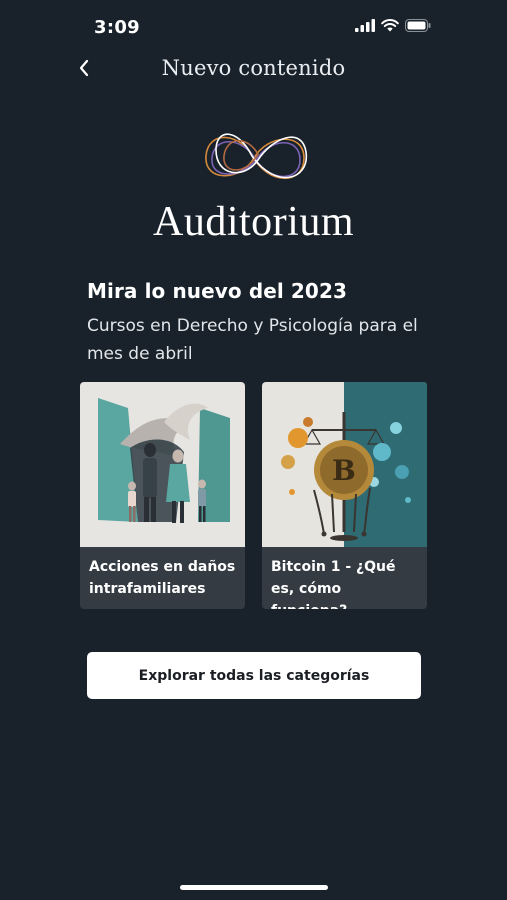 This screenshot has height=900, width=507. Describe the element at coordinates (254, 161) in the screenshot. I see `infinity-loops-logo-icon` at that location.